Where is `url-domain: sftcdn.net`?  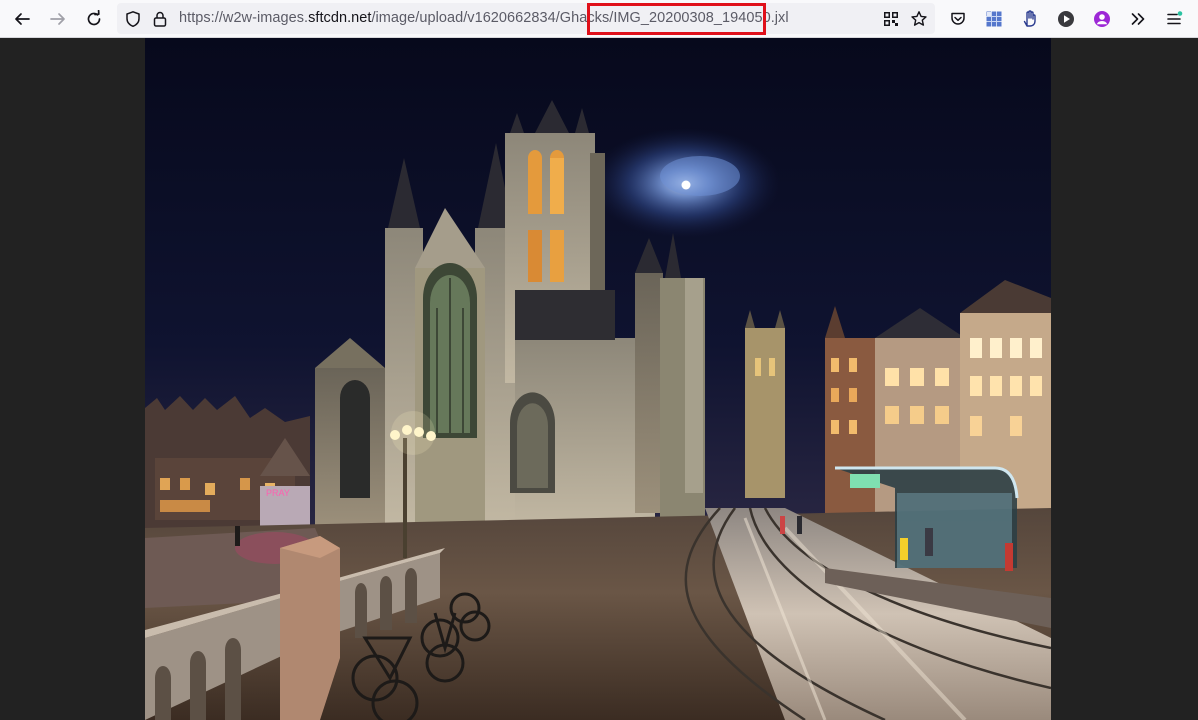 url-domain: sftcdn.net is located at coordinates (340, 18).